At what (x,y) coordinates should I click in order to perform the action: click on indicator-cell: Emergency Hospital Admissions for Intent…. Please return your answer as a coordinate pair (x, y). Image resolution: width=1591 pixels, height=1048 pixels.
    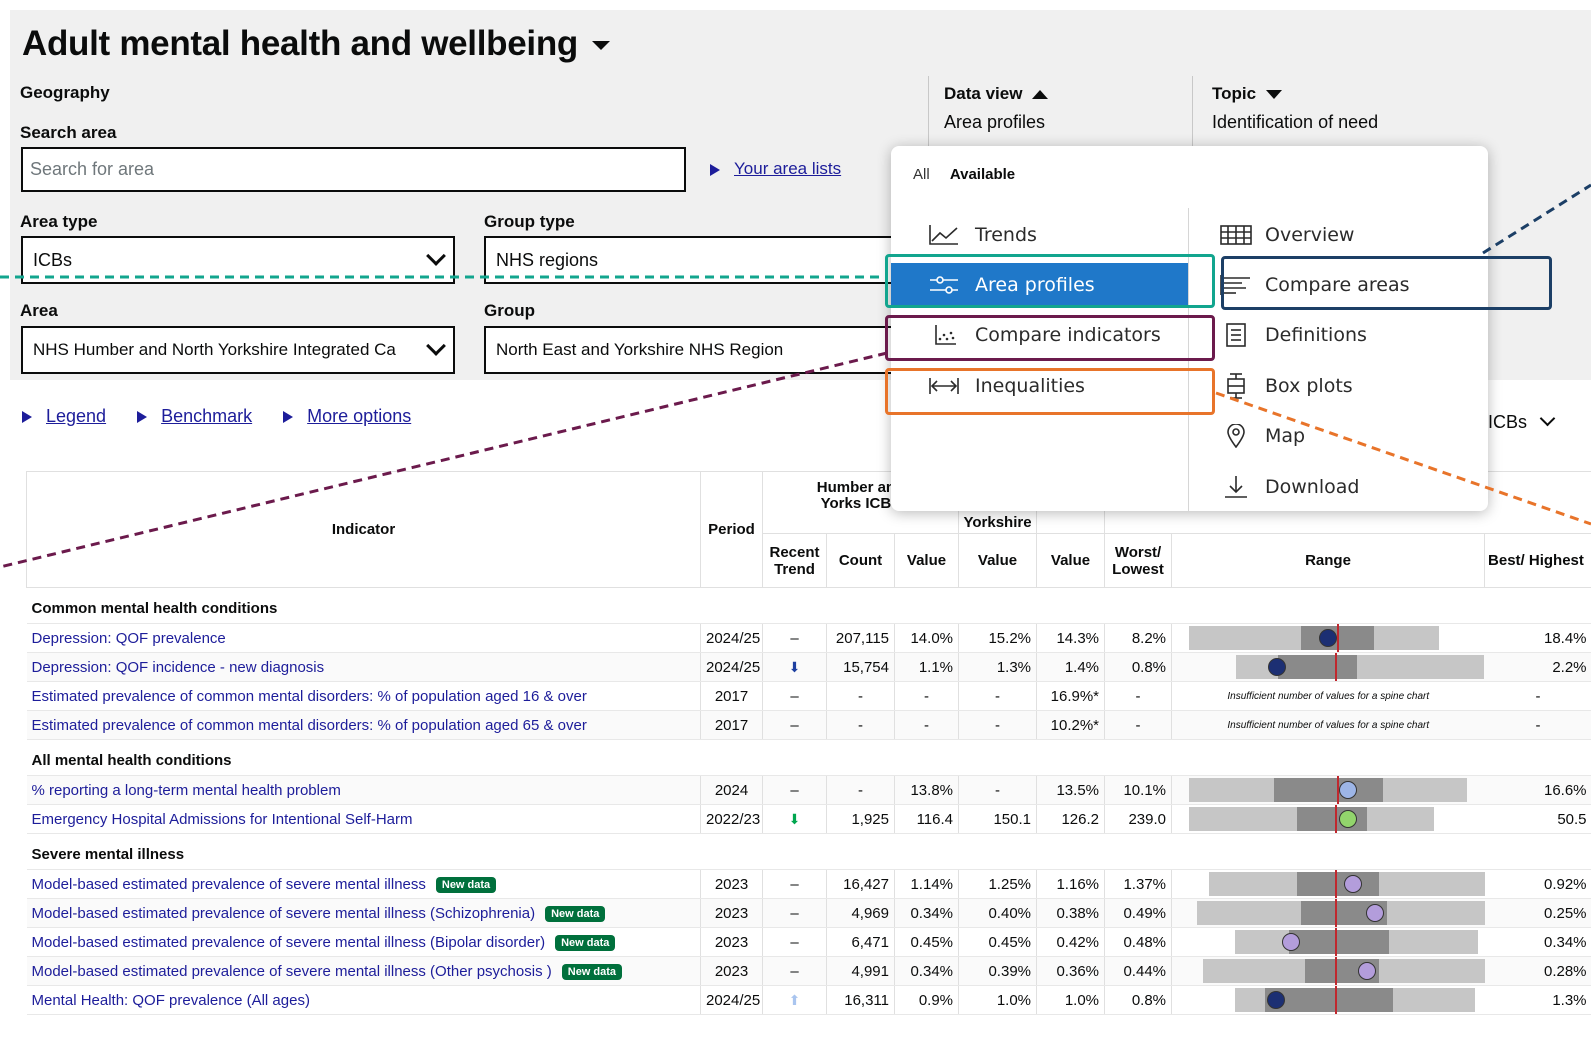
    Looking at the image, I should click on (363, 819).